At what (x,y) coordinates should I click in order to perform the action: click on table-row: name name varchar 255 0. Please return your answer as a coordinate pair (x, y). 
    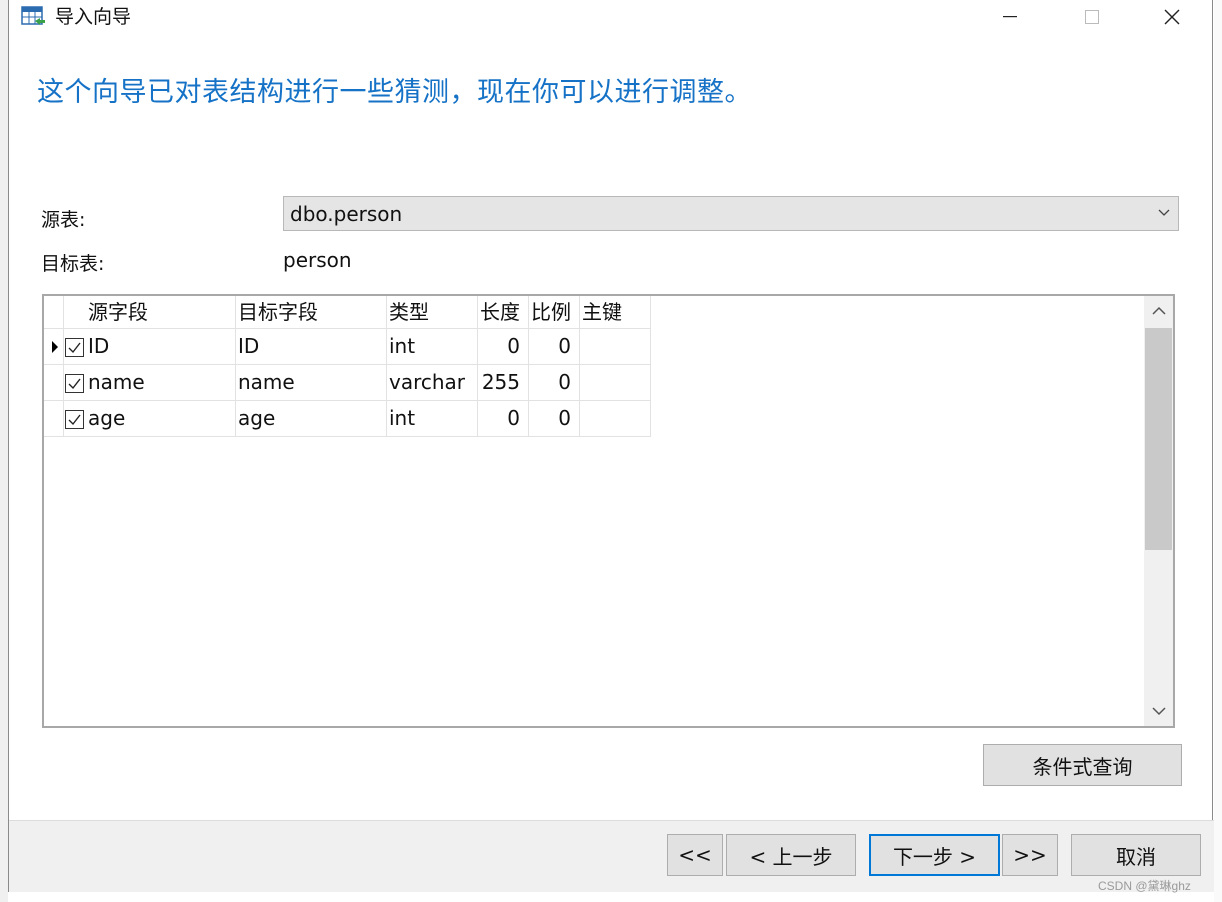
    Looking at the image, I should click on (349, 383).